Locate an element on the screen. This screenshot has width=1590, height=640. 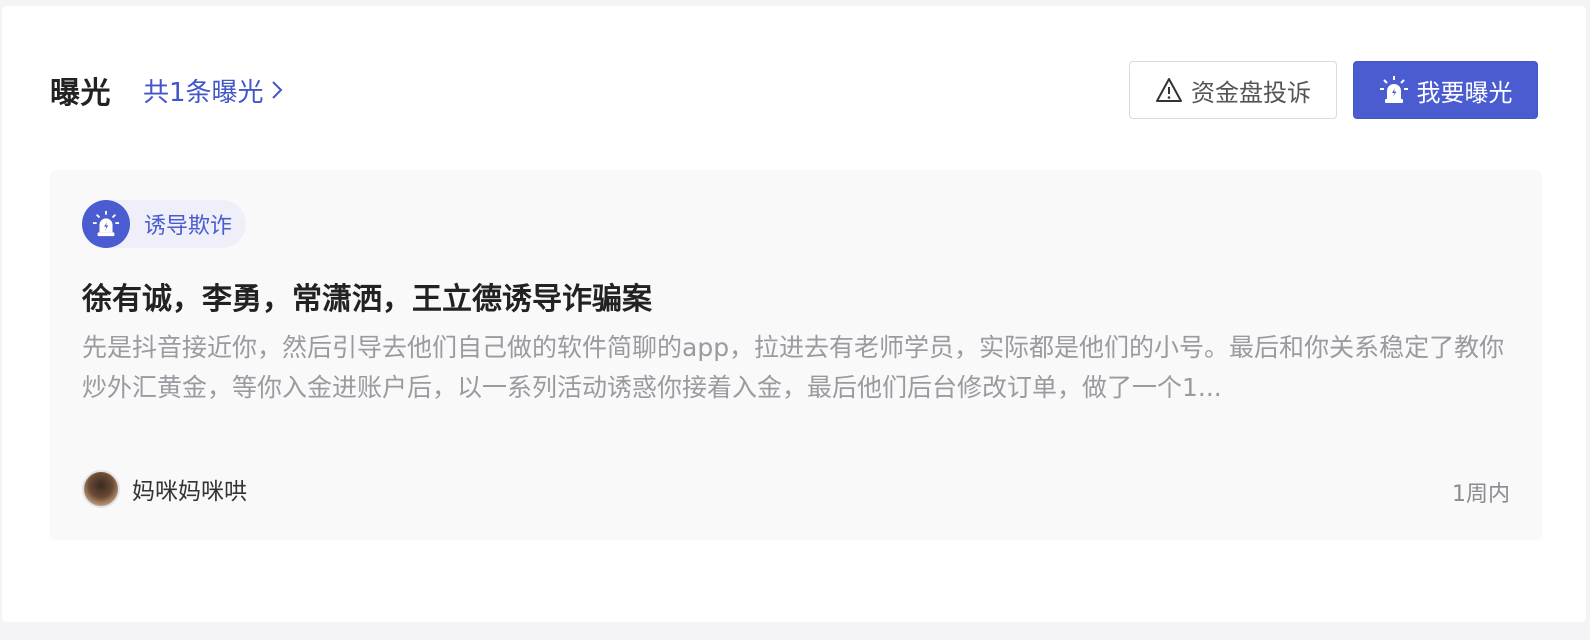
exposure-header: 曝光 共1条曝光 资金盘投诉 我要曝光 is located at coordinates (794, 90).